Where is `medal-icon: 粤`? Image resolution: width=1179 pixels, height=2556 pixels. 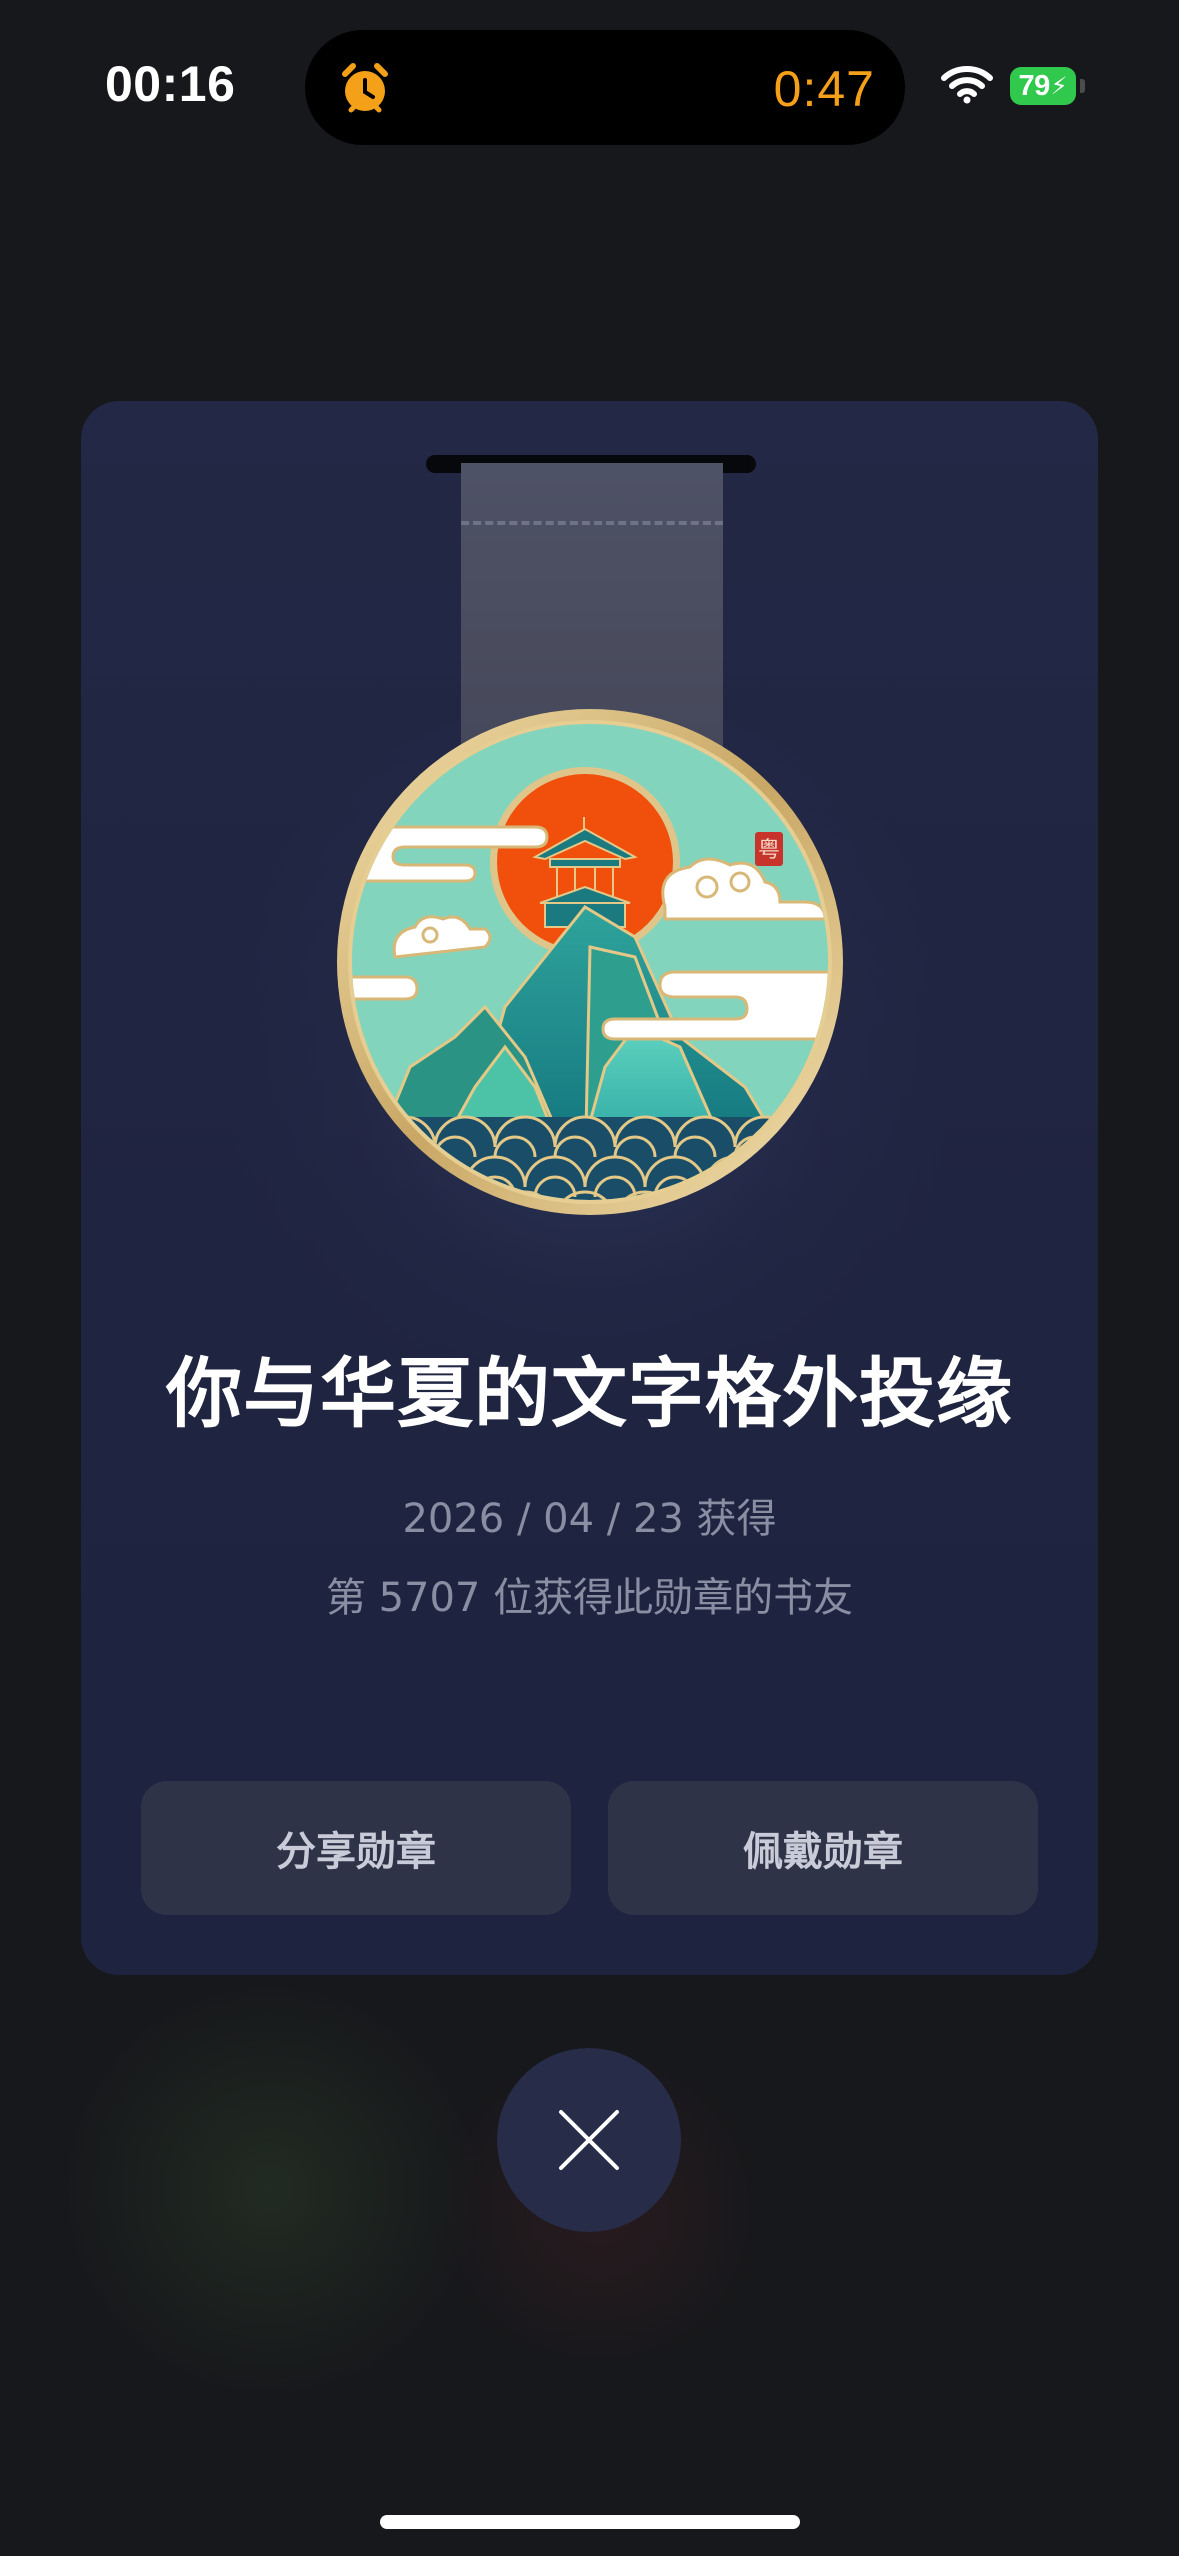 medal-icon: 粤 is located at coordinates (590, 962).